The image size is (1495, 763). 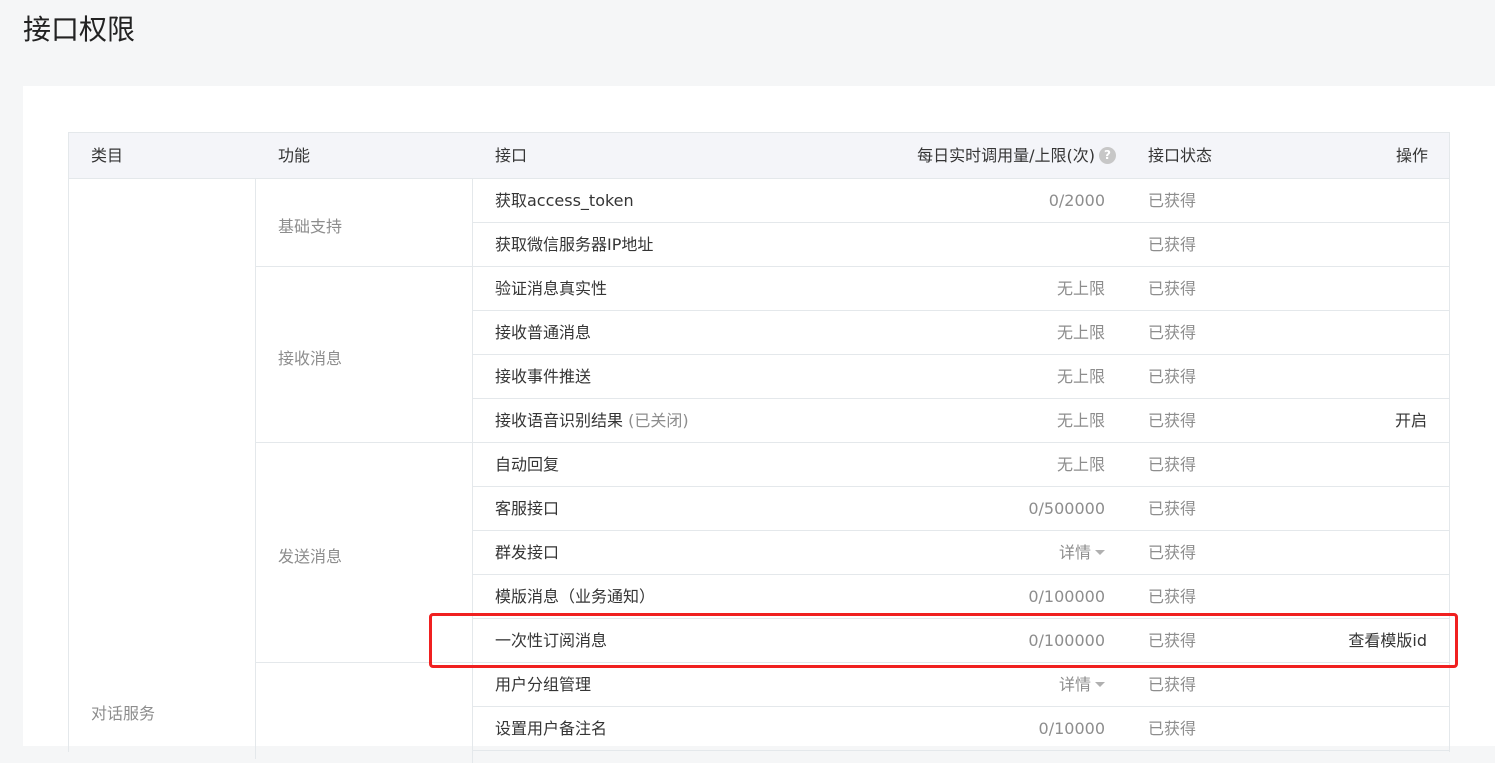 I want to click on table-header: 类目 功能 接口 每日实时调用量/上限(次)? 接口状态 操作, so click(x=759, y=156).